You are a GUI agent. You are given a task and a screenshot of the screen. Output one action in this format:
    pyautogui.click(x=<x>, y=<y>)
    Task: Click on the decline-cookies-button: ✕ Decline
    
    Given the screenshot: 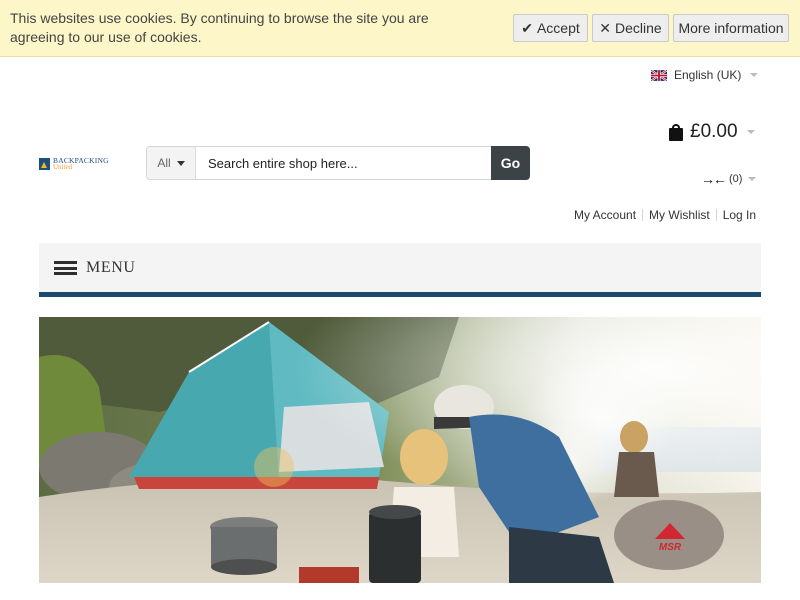 What is the action you would take?
    pyautogui.click(x=630, y=28)
    